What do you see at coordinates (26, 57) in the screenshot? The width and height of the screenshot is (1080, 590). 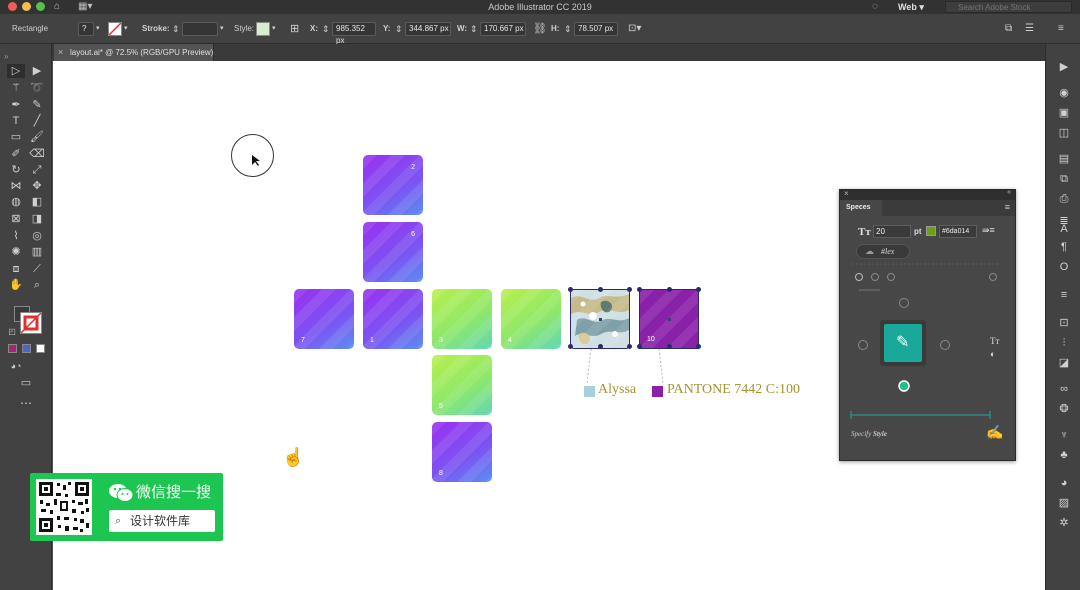 I see `toolbar-collapse-icon: »` at bounding box center [26, 57].